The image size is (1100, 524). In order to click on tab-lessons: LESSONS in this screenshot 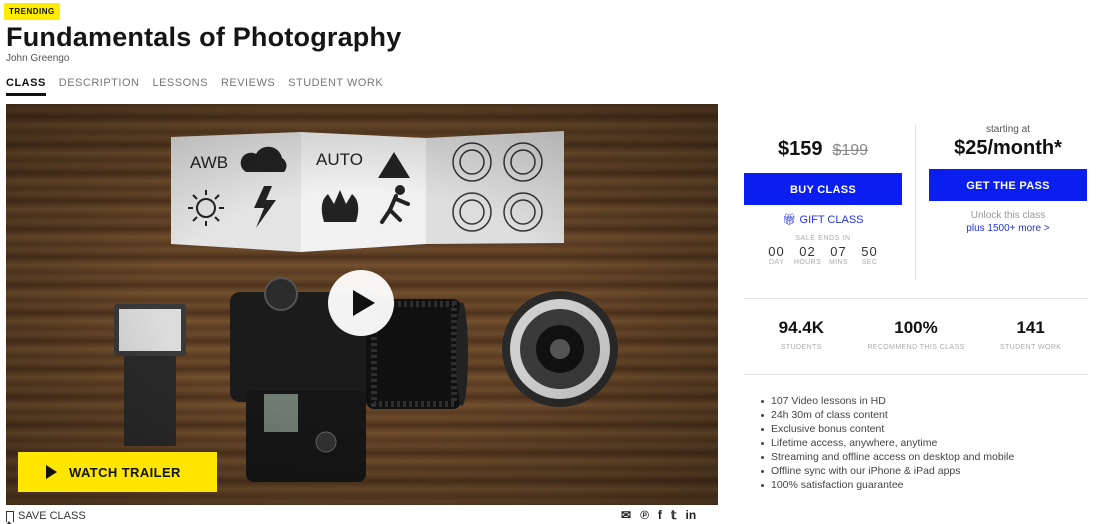, I will do `click(179, 86)`.